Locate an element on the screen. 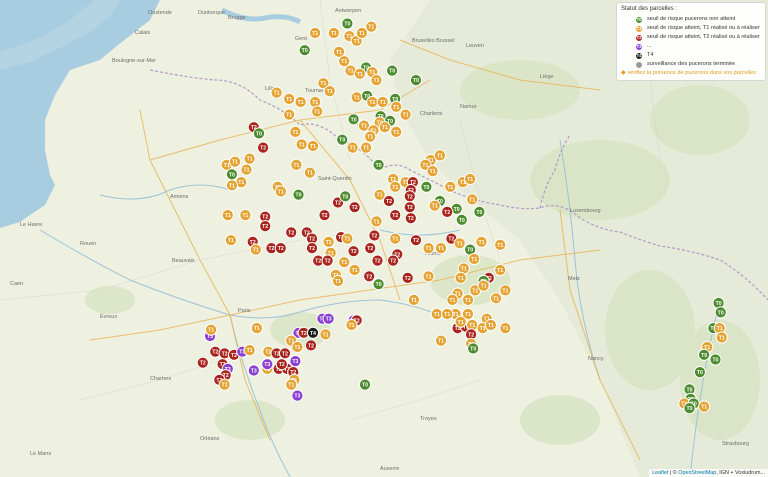  leaflet-link: Leaflet is located at coordinates (660, 473).